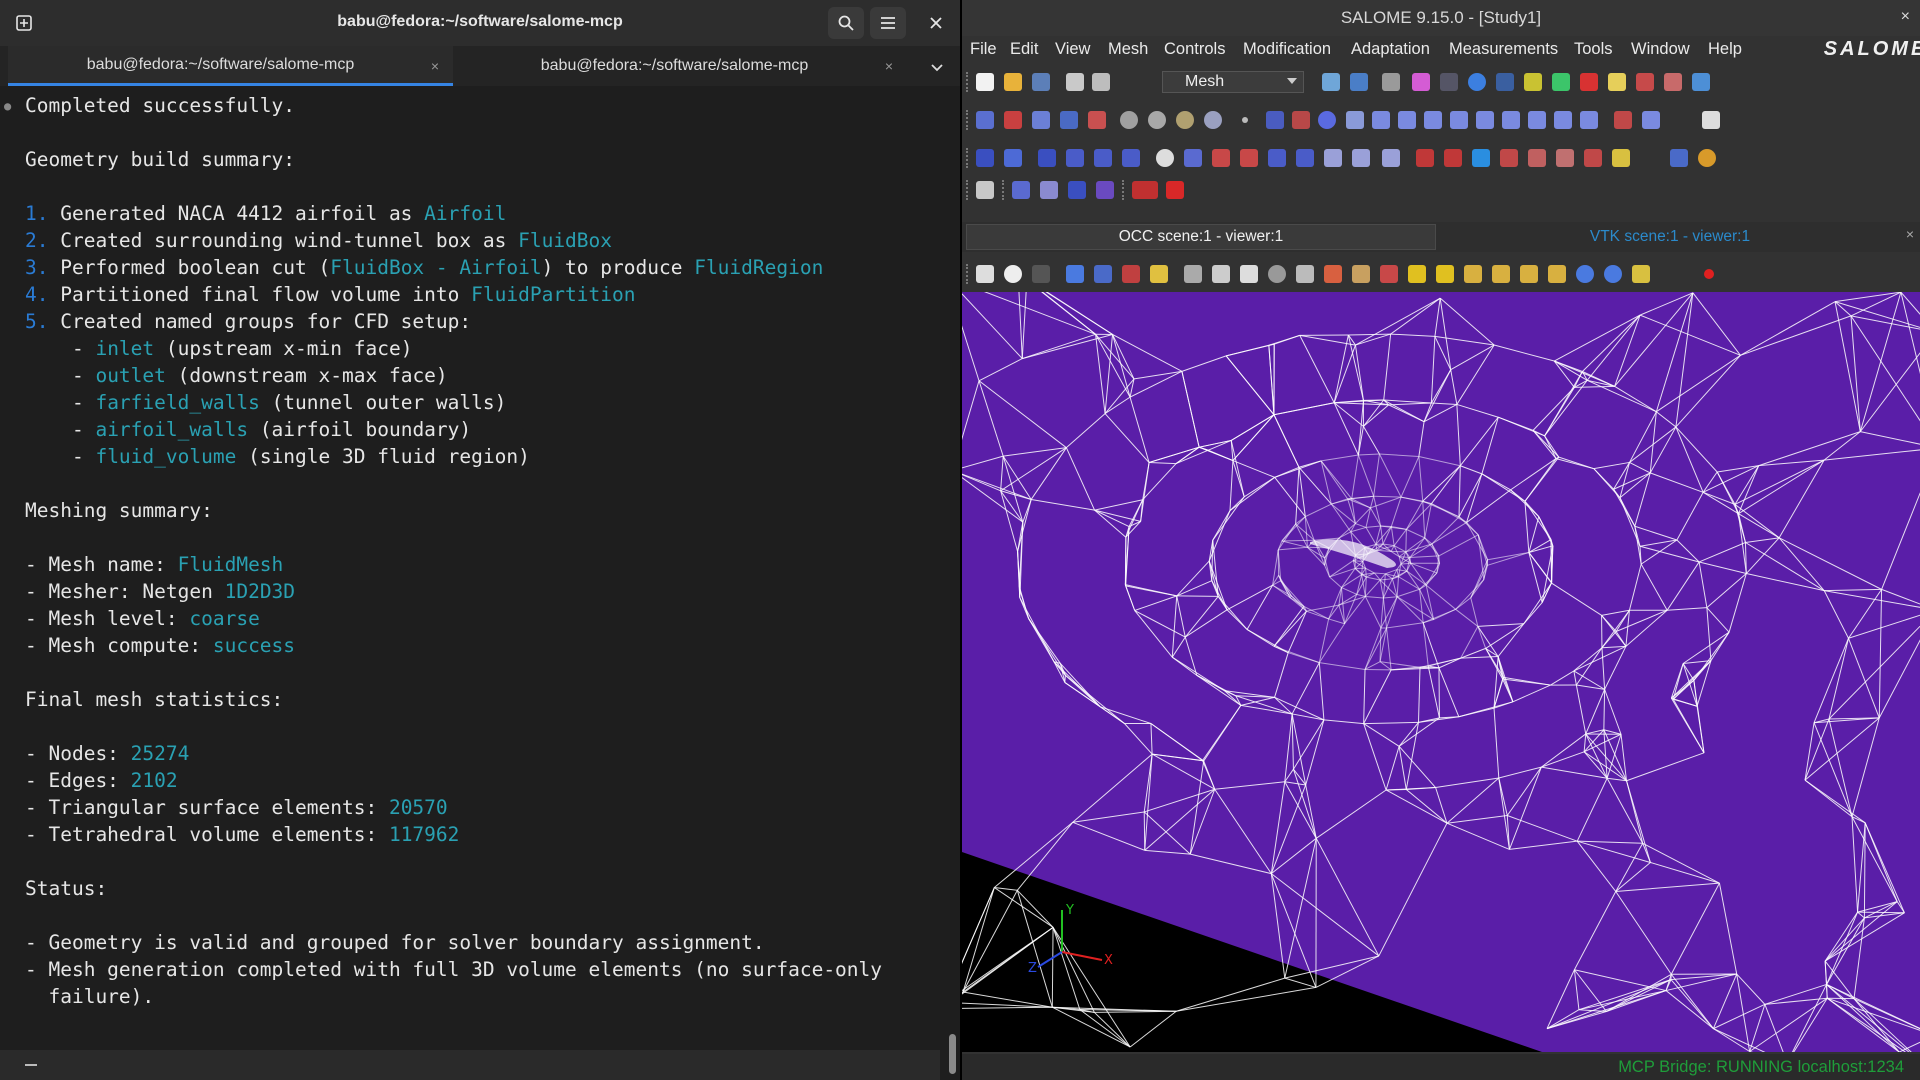 The height and width of the screenshot is (1080, 1920). I want to click on polyhedron-icon, so click(1589, 120).